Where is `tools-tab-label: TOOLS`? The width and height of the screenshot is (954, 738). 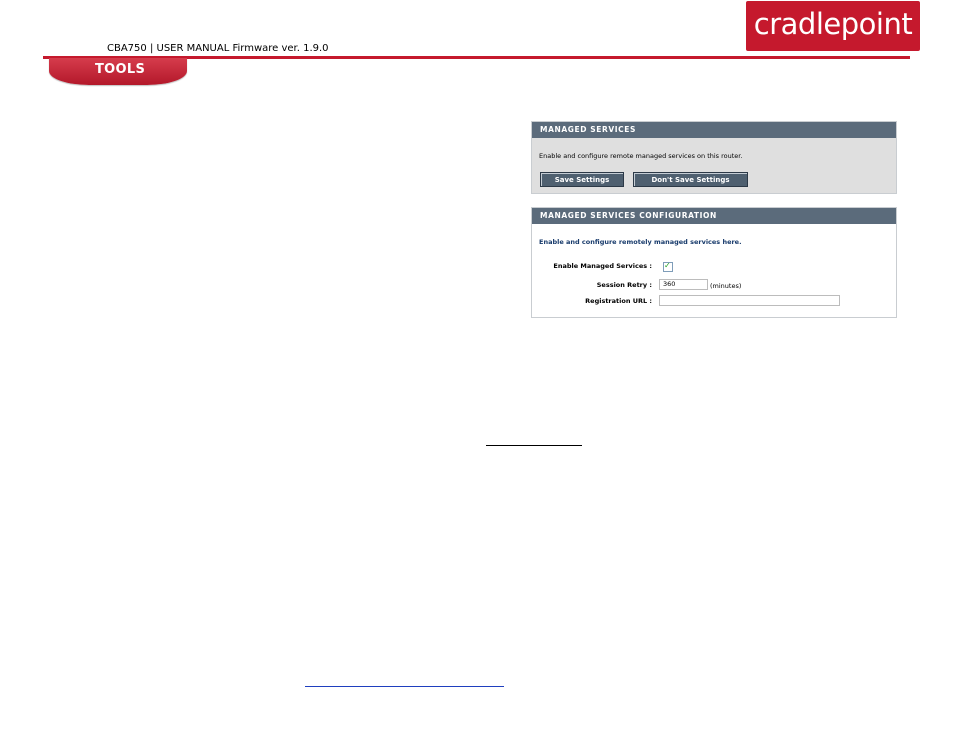 tools-tab-label: TOOLS is located at coordinates (120, 69).